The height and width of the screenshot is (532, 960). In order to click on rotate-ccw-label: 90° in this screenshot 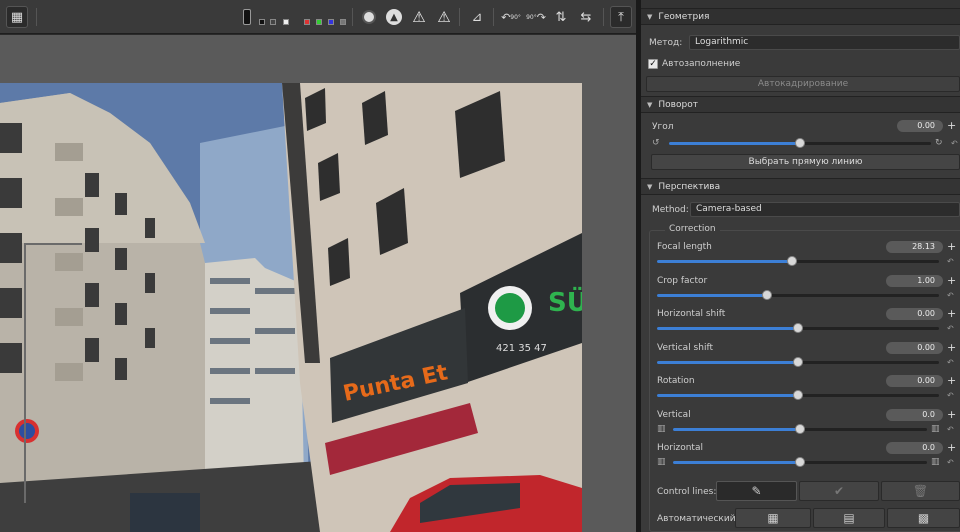, I will do `click(515, 17)`.